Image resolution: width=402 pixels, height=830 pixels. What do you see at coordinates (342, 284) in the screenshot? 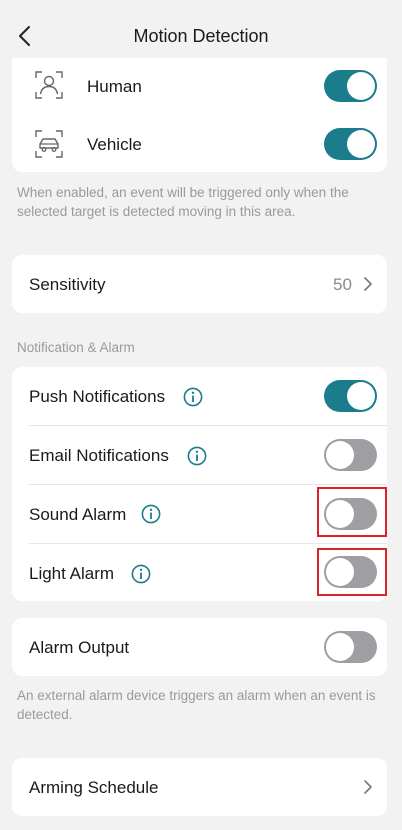
I see `sensitivity-value: 50` at bounding box center [342, 284].